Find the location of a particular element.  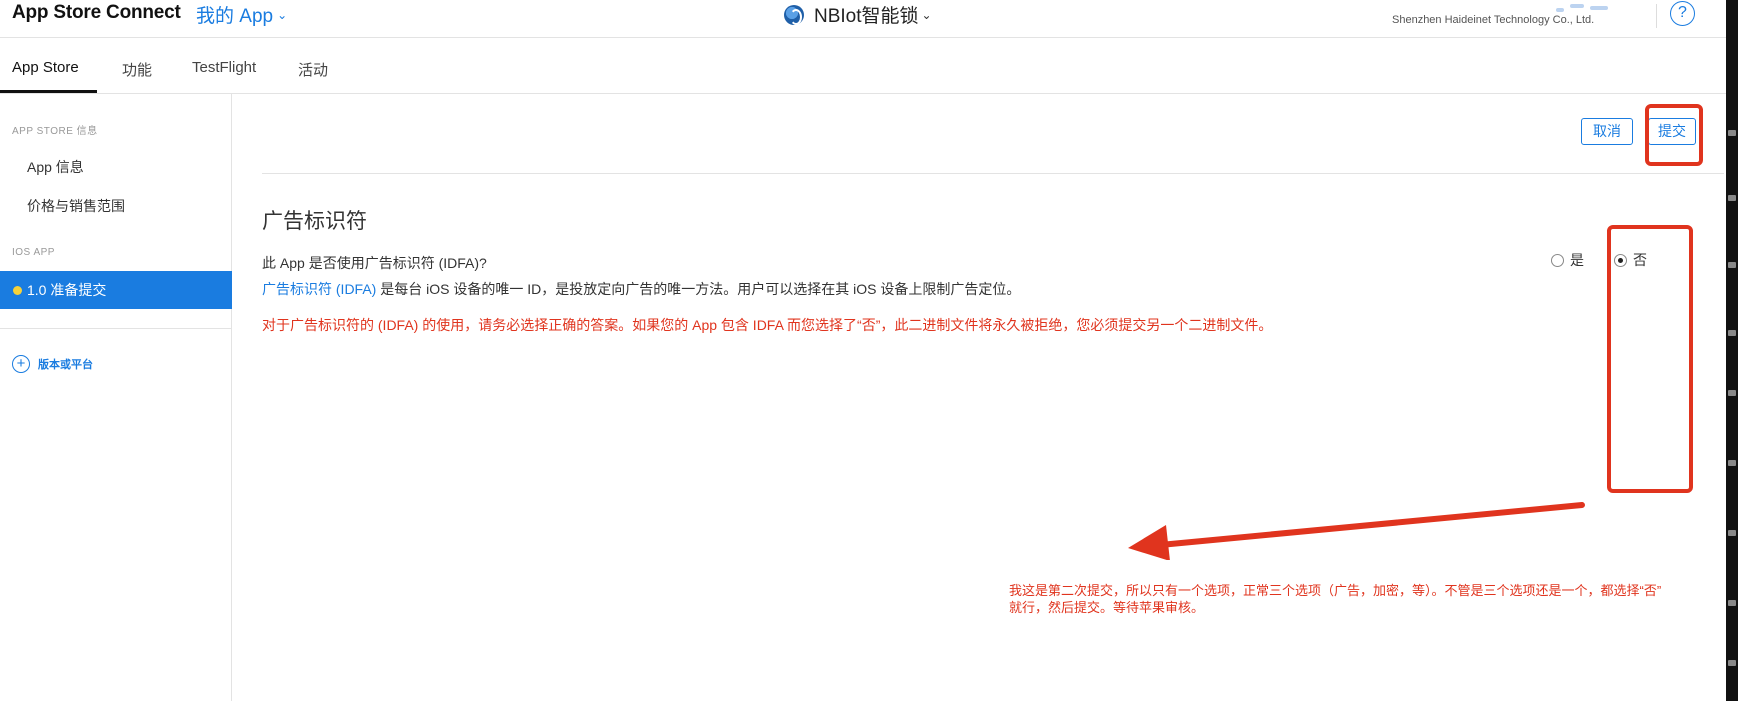

radio-yes: 是 is located at coordinates (1567, 260).